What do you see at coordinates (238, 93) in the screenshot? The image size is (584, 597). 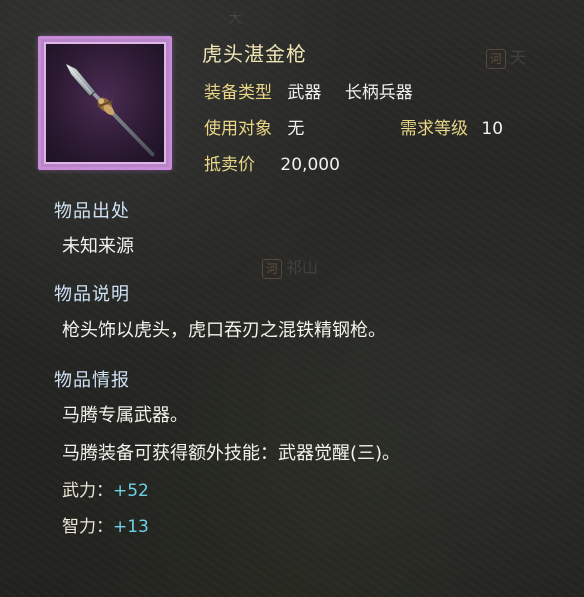 I see `equip-type-label: 装备类型` at bounding box center [238, 93].